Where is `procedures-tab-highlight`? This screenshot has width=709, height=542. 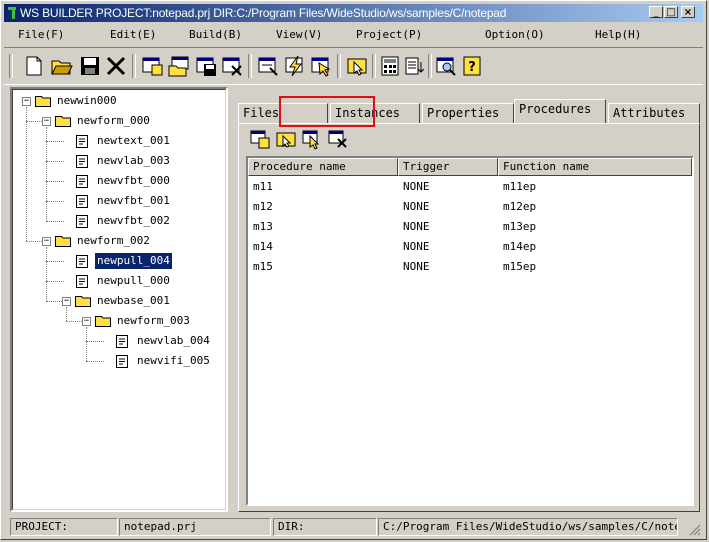 procedures-tab-highlight is located at coordinates (327, 111).